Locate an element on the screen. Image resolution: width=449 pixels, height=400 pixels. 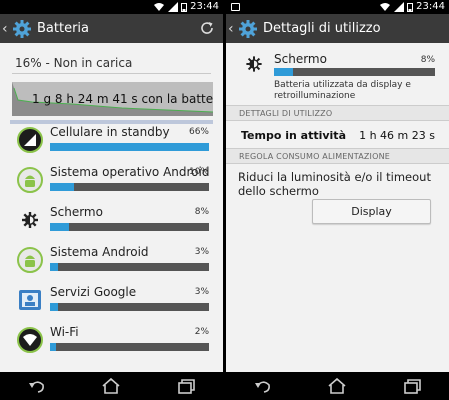
battery-history-graph: 1 g 8 h 24 m 41 s con la batteria is located at coordinates (112, 99).